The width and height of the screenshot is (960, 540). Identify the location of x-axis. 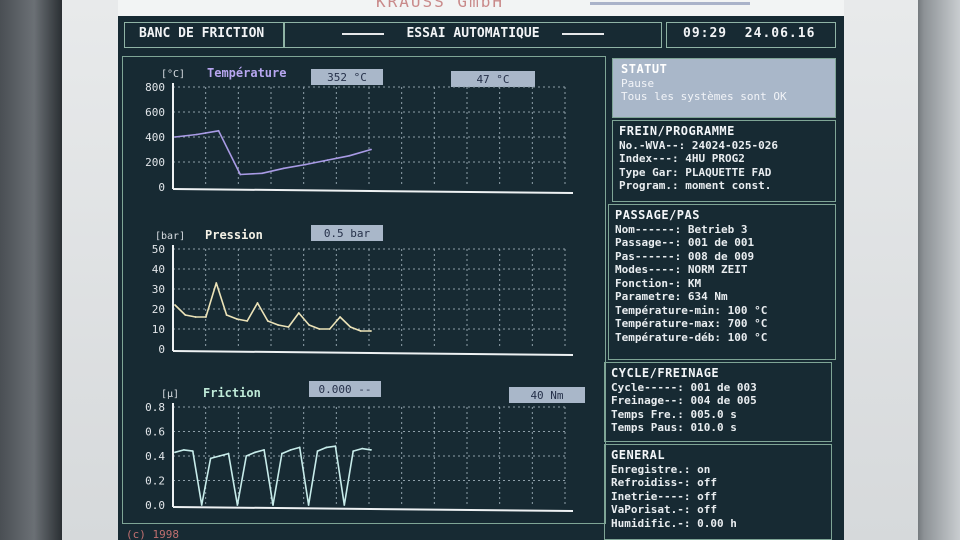
(373, 191).